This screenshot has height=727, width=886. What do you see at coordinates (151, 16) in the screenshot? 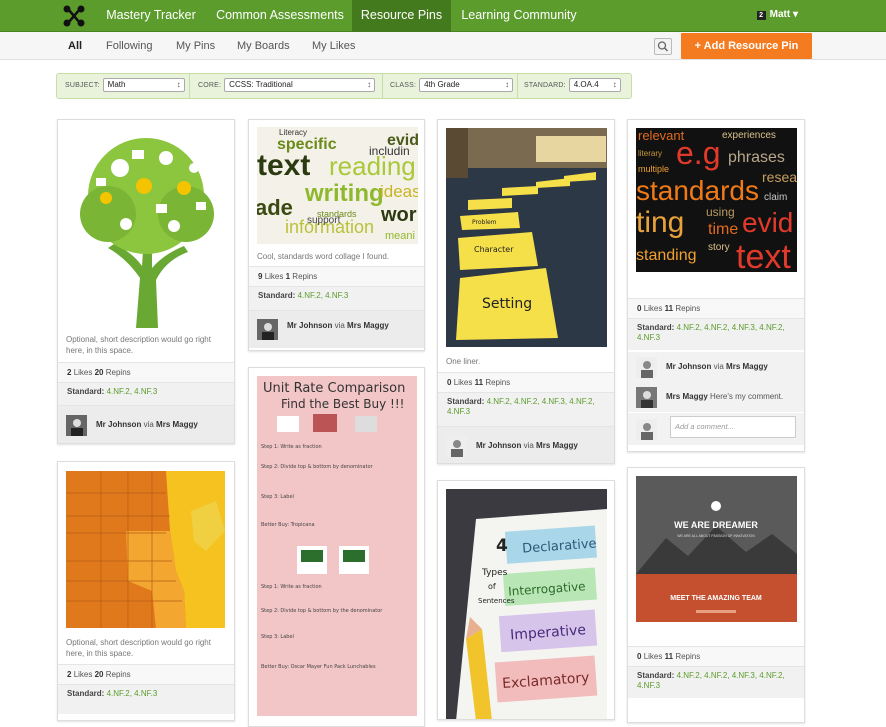
I see `nav-mastery-tracker: Mastery Tracker` at bounding box center [151, 16].